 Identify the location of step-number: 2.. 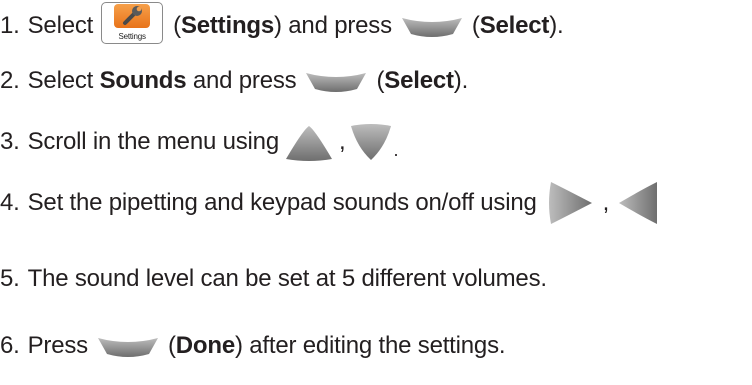
(10, 80).